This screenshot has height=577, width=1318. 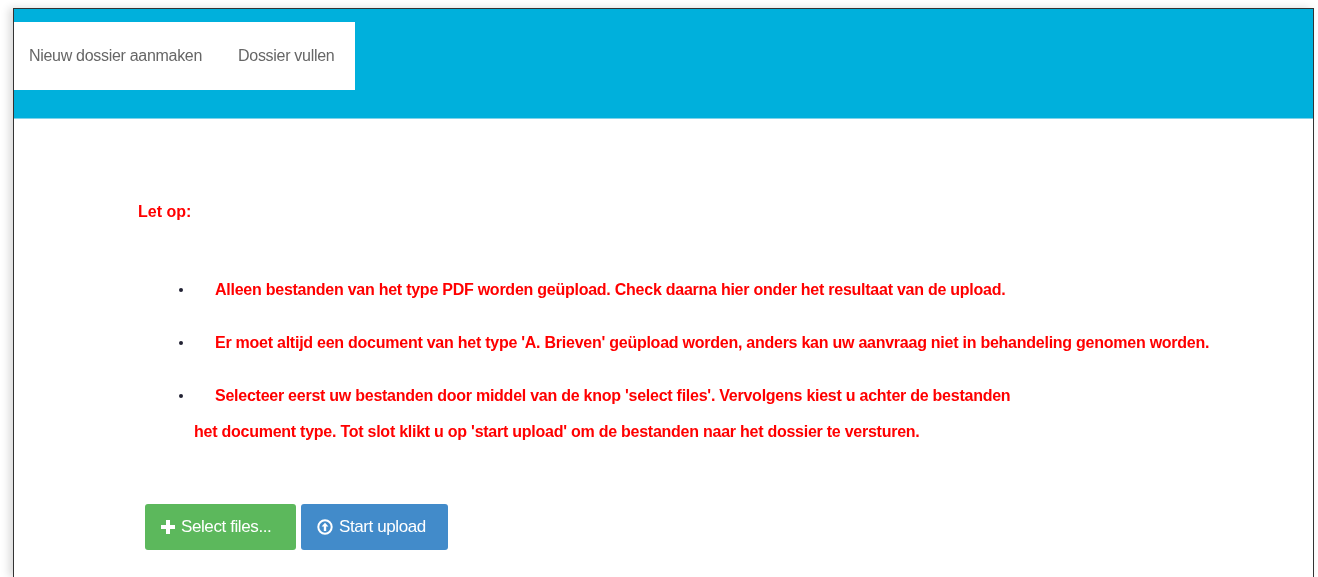 I want to click on notice-text: Alleen bestanden van het type PDF worden geüpload. Check daarna hier onder het resultaat van de upload., so click(x=610, y=290).